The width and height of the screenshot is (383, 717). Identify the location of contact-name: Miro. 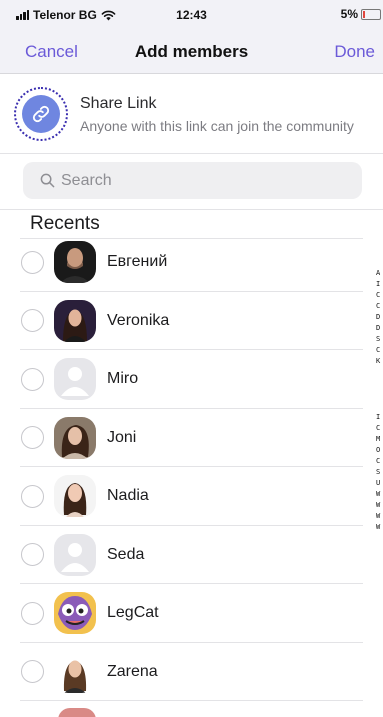
(123, 379).